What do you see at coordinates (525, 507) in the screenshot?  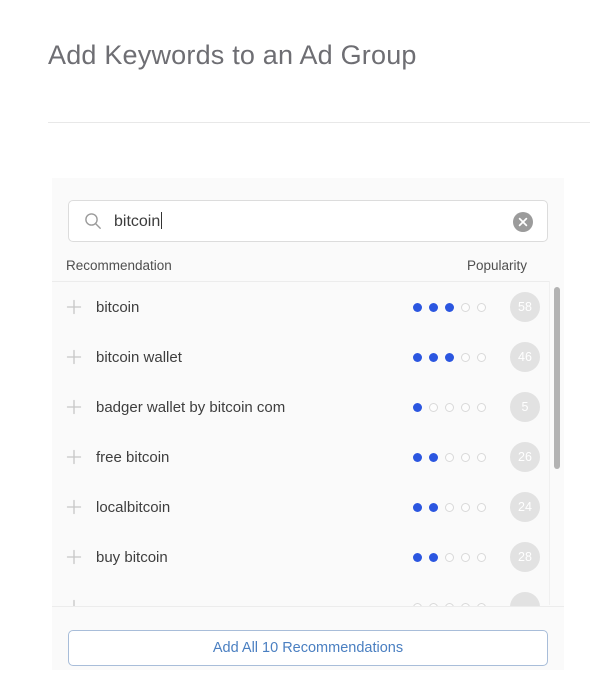 I see `popularity-score-badge: 24` at bounding box center [525, 507].